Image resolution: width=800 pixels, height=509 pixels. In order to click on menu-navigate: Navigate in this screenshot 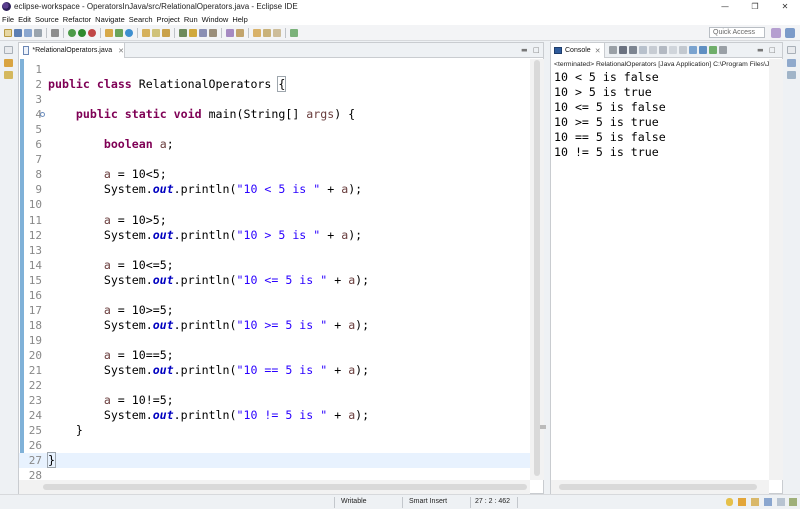, I will do `click(110, 19)`.